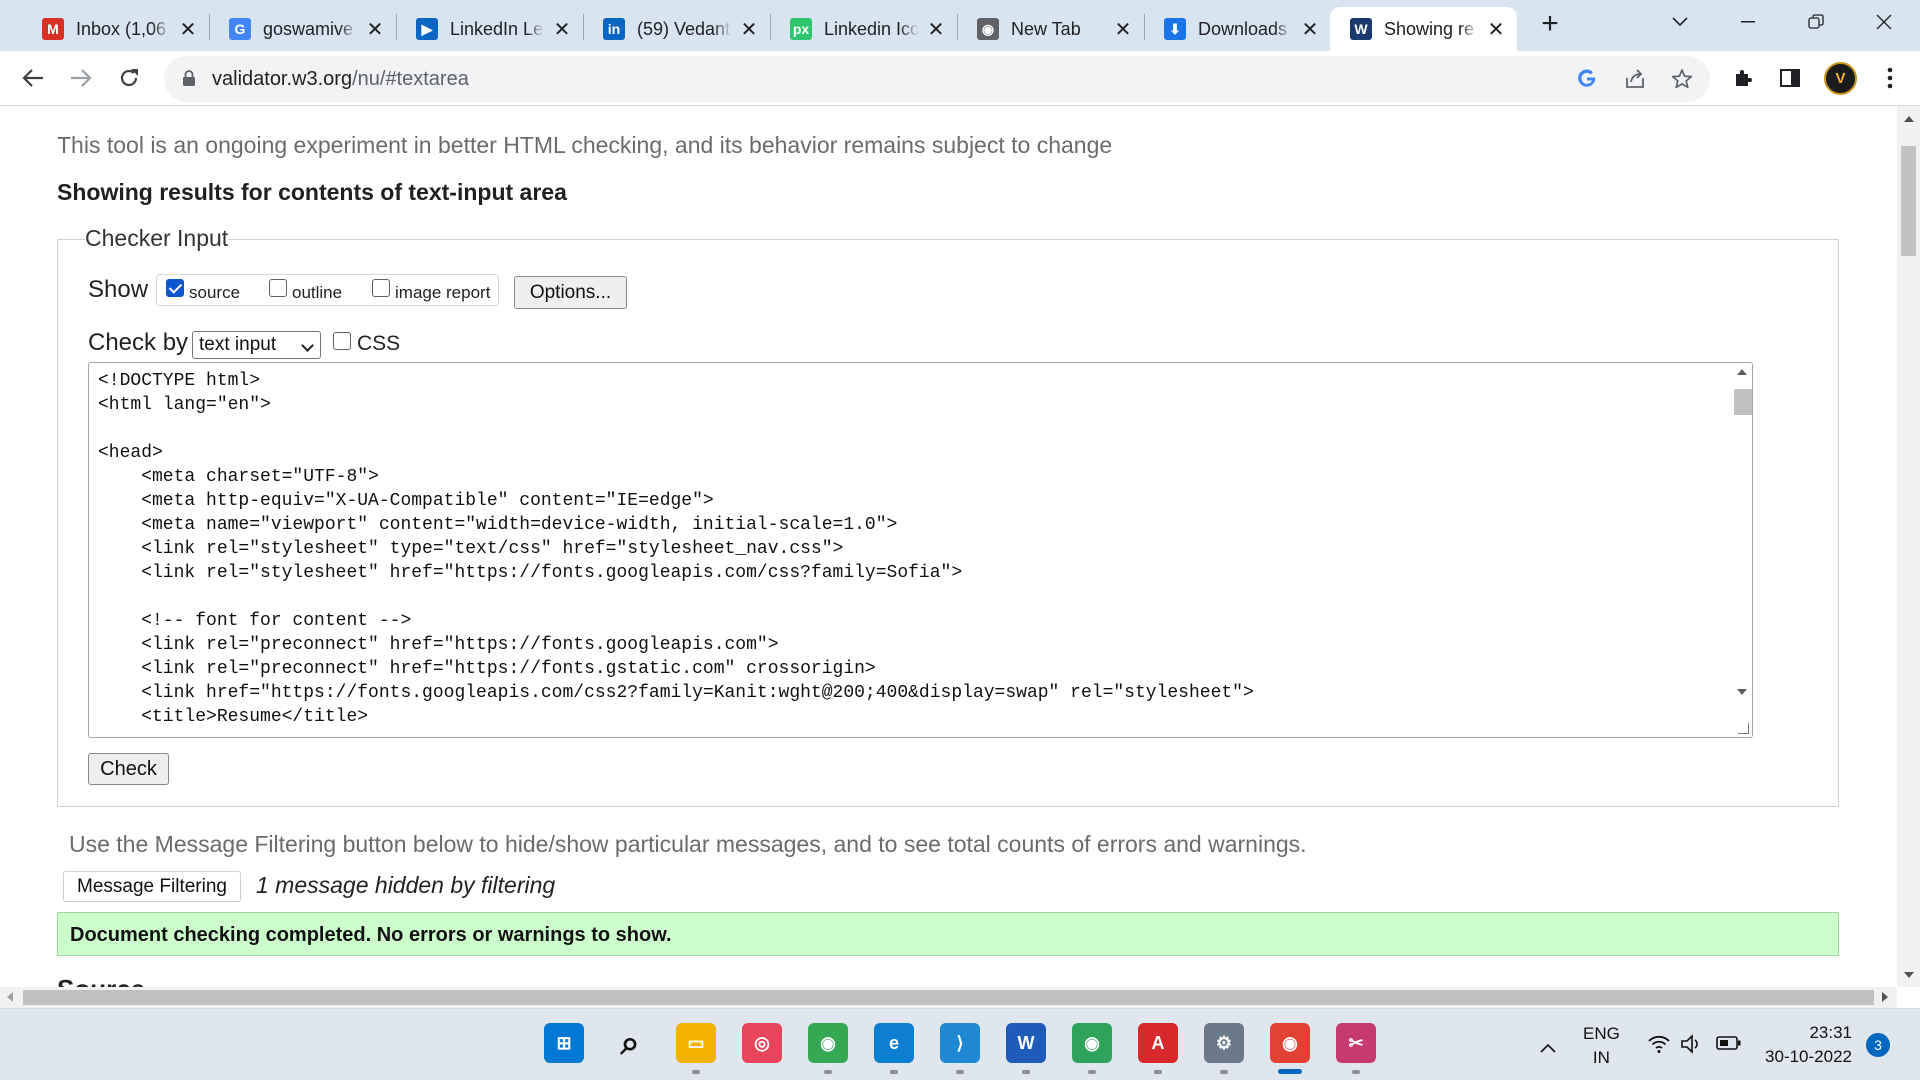  What do you see at coordinates (1742, 550) in the screenshot?
I see `textarea-scrollbar` at bounding box center [1742, 550].